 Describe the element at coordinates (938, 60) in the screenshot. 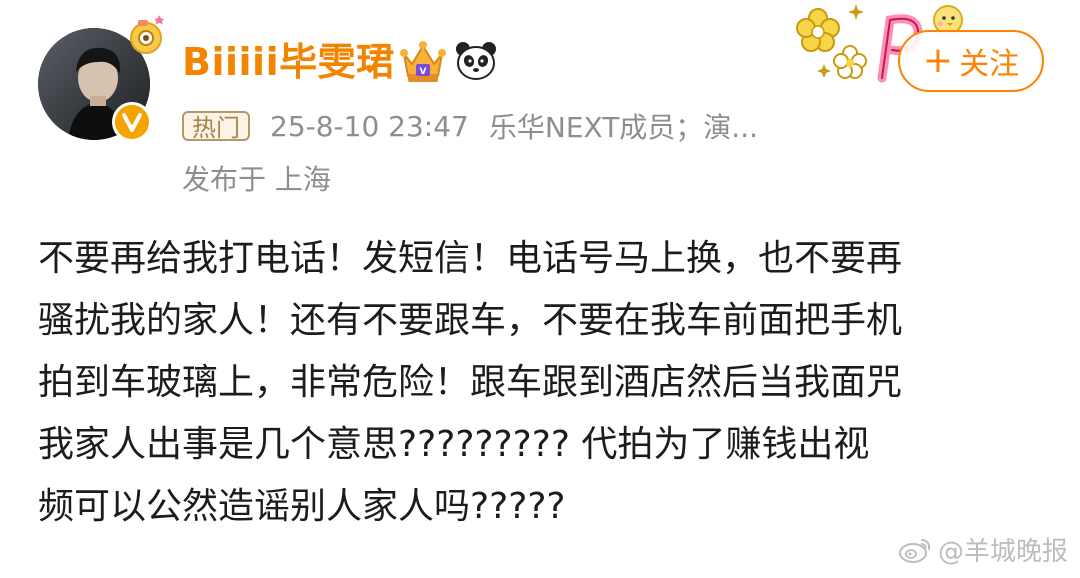

I see `plus-icon: +` at that location.